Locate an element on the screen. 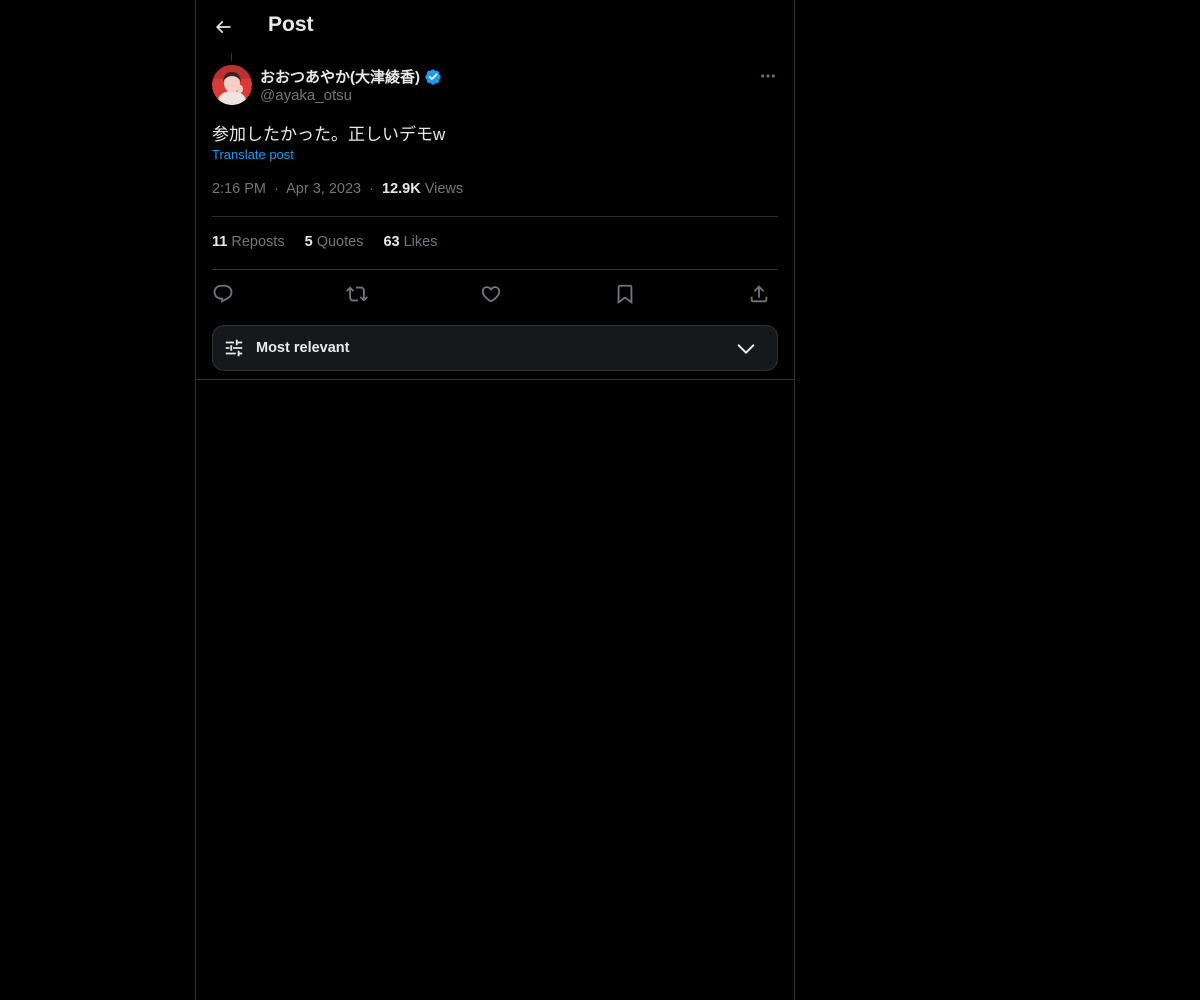  more-icon is located at coordinates (768, 76).